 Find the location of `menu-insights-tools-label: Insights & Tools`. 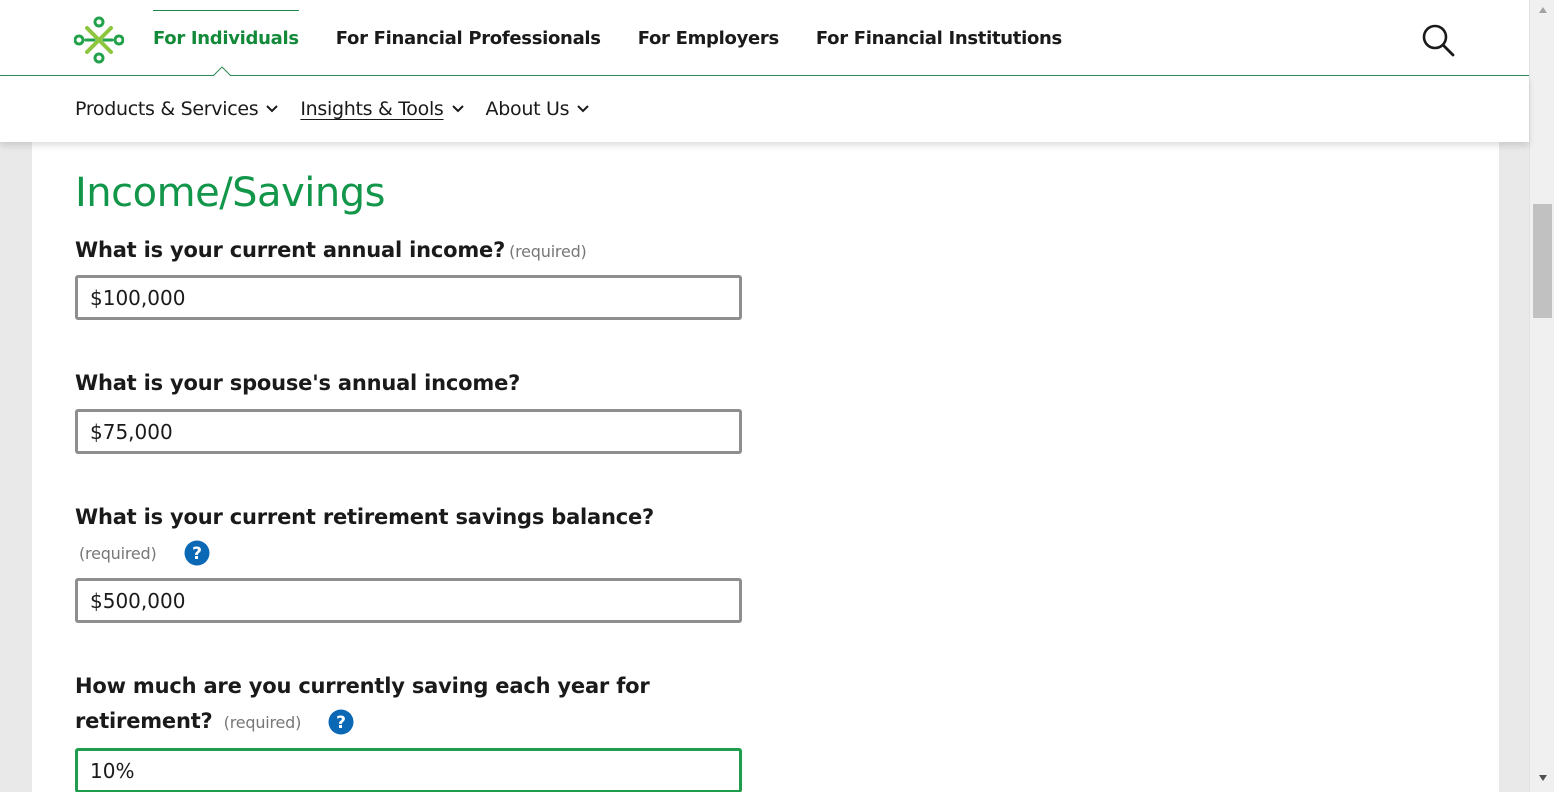

menu-insights-tools-label: Insights & Tools is located at coordinates (372, 109).